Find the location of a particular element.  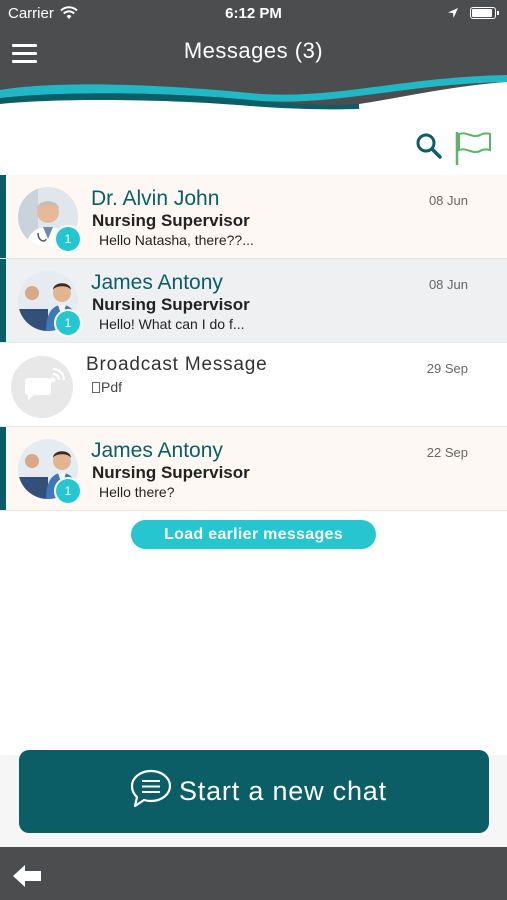

battery-icon is located at coordinates (484, 13).